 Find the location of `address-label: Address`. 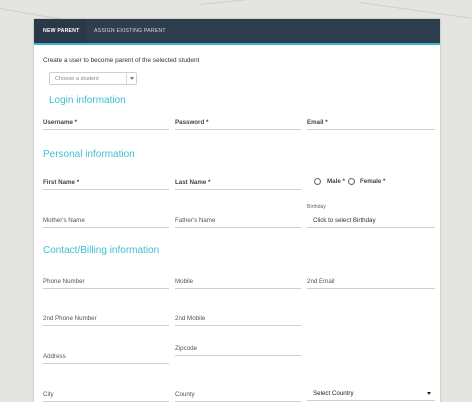

address-label: Address is located at coordinates (54, 356).